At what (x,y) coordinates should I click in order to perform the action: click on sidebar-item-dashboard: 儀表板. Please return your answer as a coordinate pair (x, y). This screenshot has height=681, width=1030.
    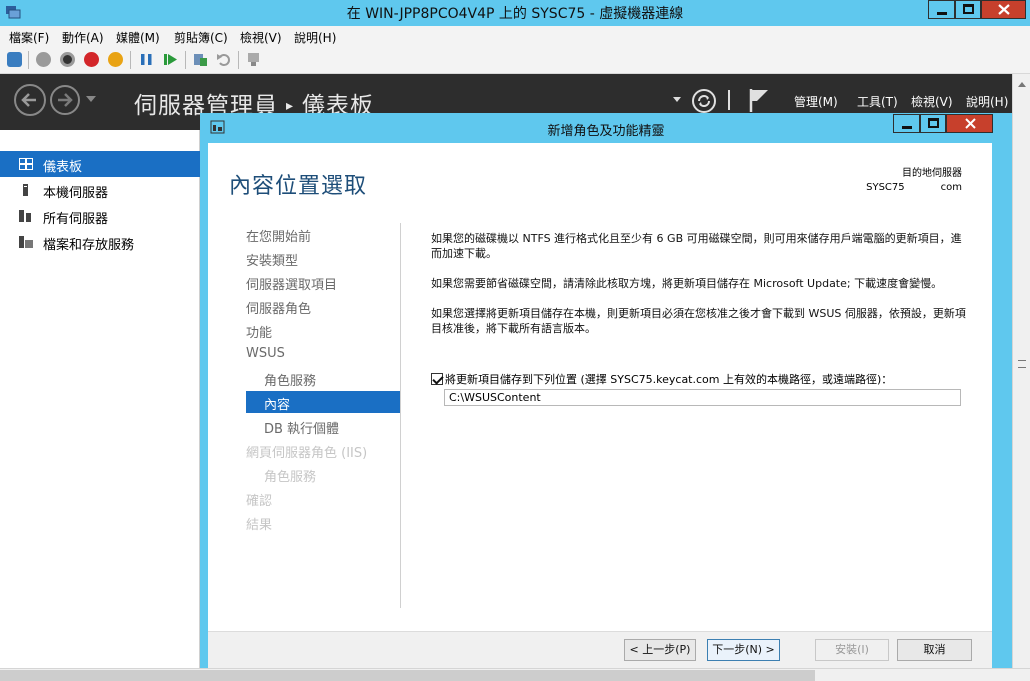
    Looking at the image, I should click on (100, 164).